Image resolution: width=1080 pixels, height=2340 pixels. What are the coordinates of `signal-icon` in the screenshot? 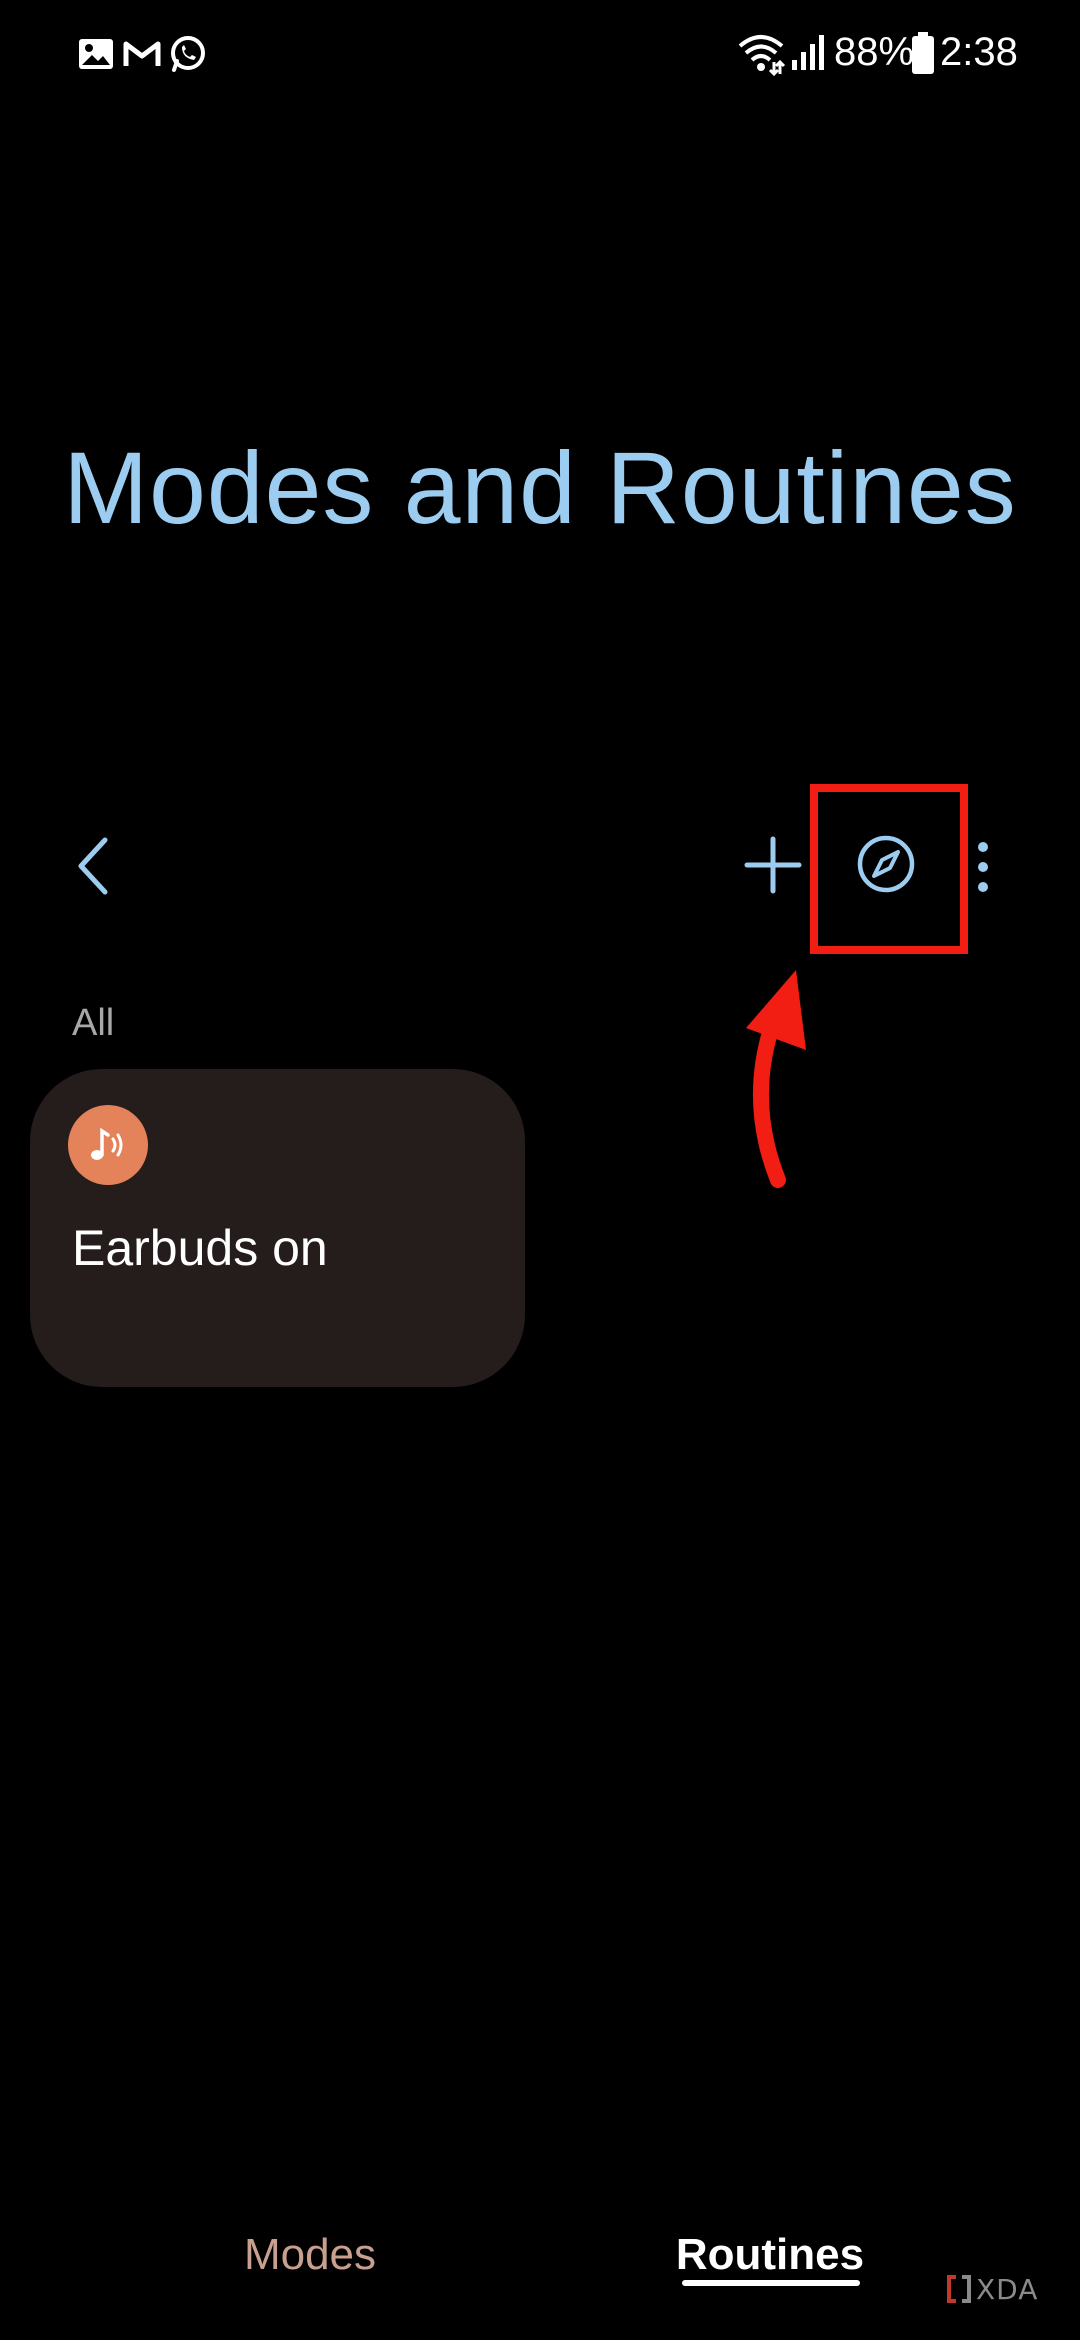 It's located at (808, 52).